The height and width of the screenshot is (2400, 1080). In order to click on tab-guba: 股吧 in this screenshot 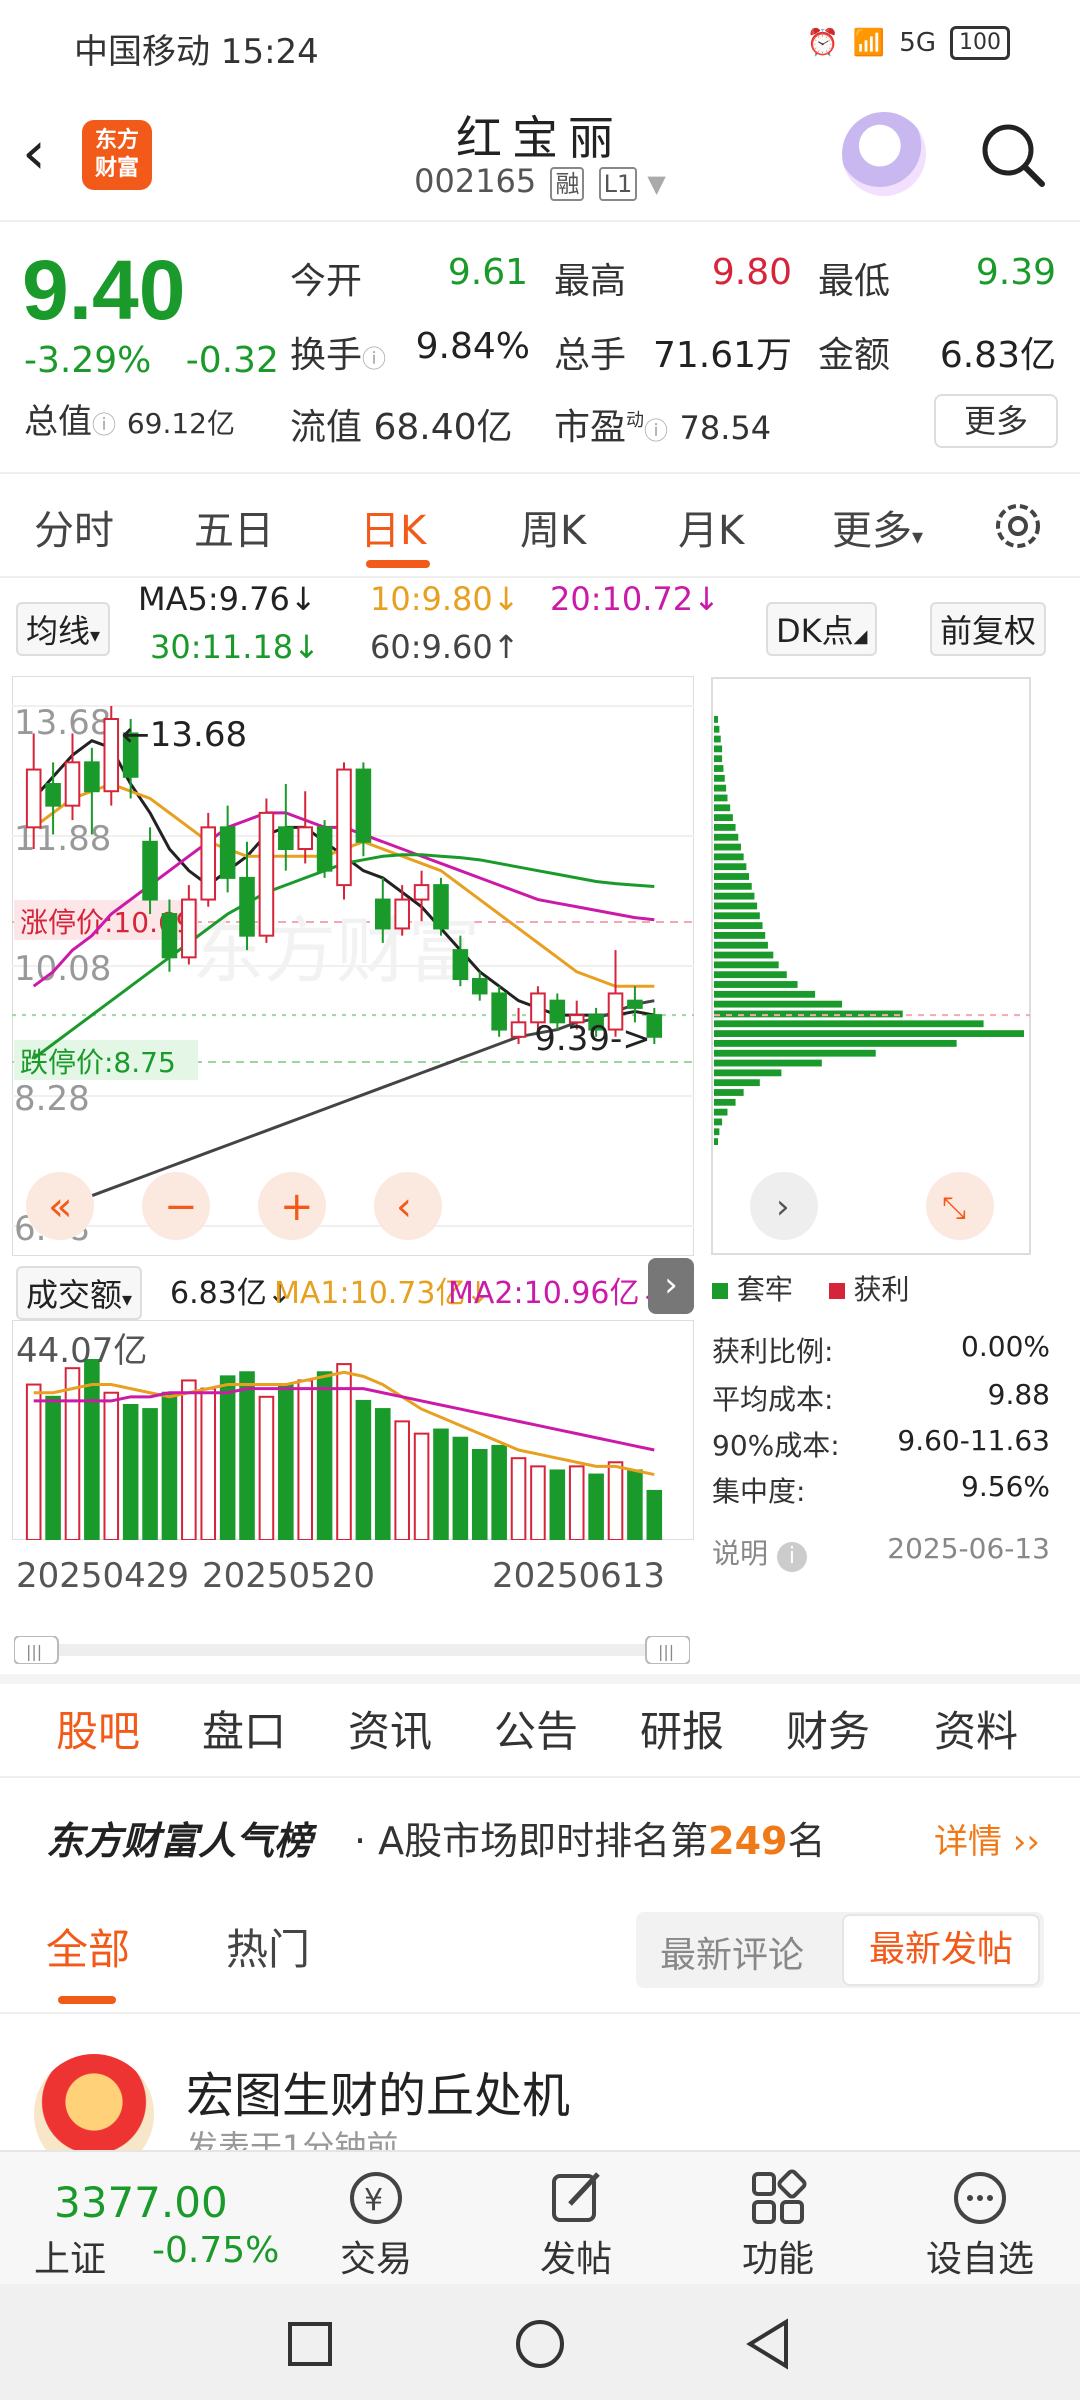, I will do `click(98, 1728)`.